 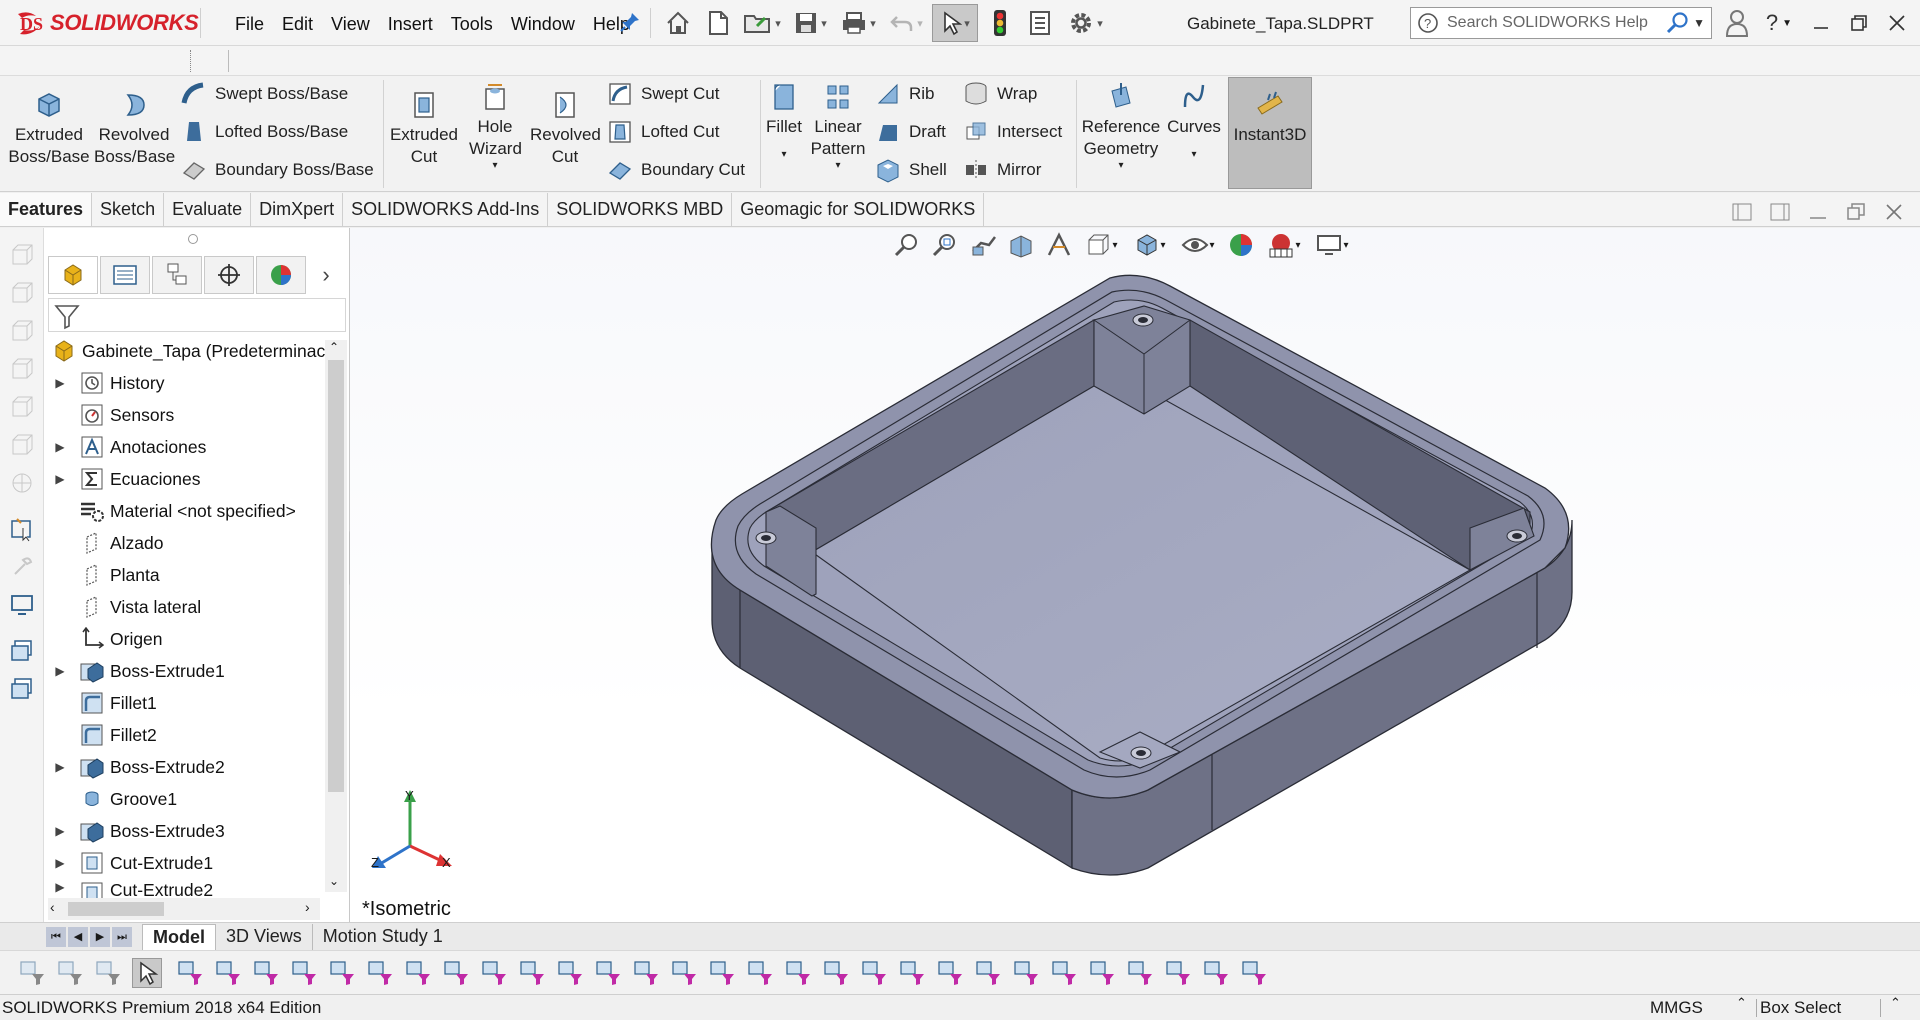 What do you see at coordinates (647, 973) in the screenshot?
I see `filter-origins-icon` at bounding box center [647, 973].